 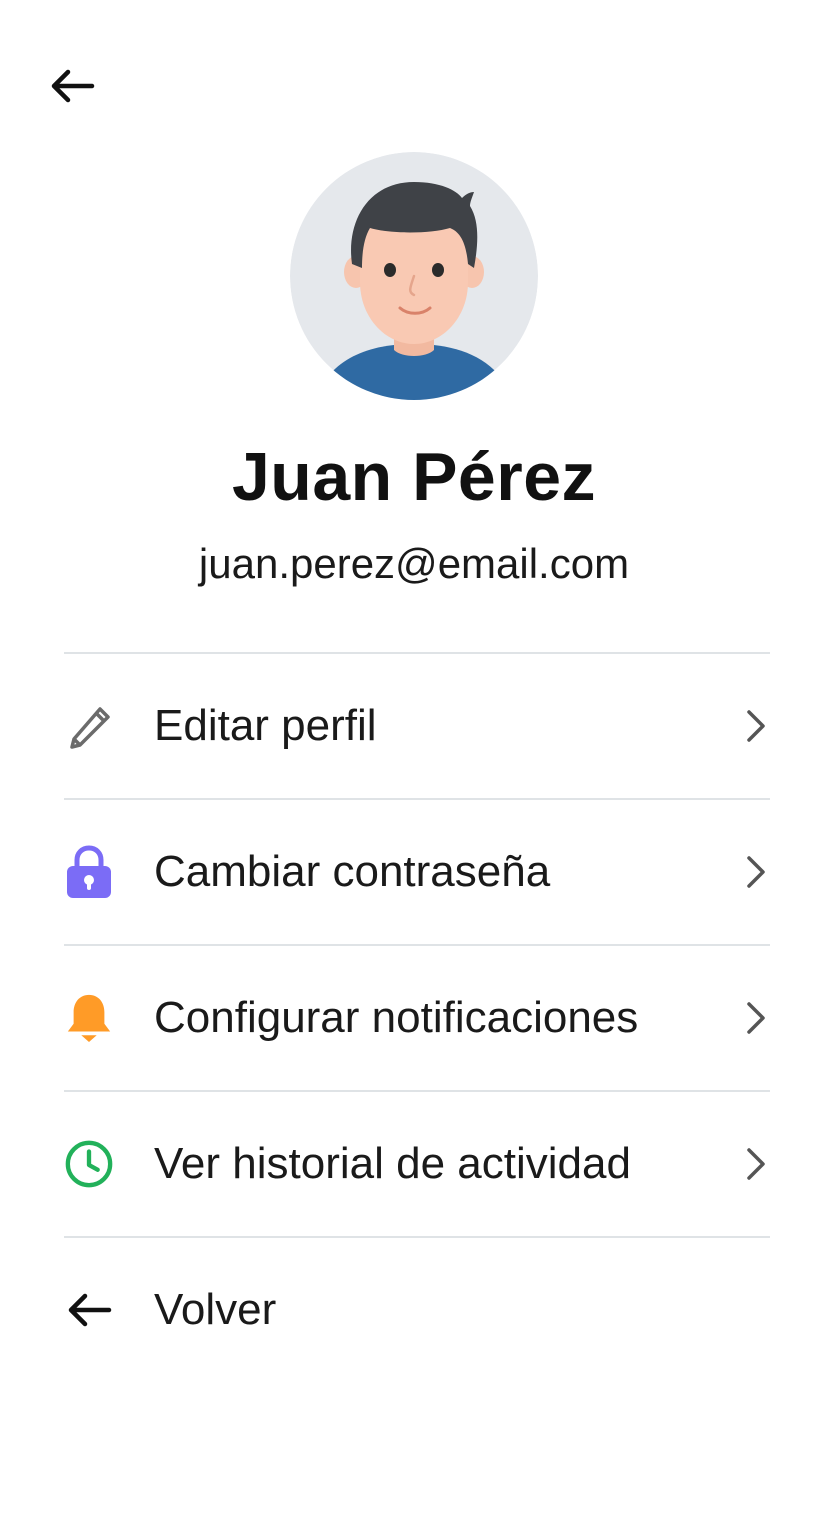 I want to click on clock-icon, so click(x=89, y=1164).